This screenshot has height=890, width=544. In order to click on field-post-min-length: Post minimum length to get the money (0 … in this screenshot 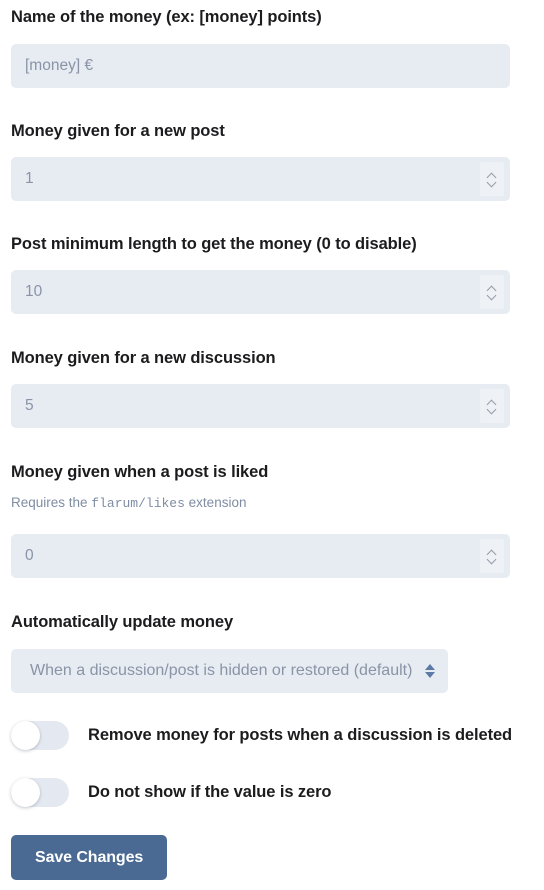, I will do `click(272, 245)`.